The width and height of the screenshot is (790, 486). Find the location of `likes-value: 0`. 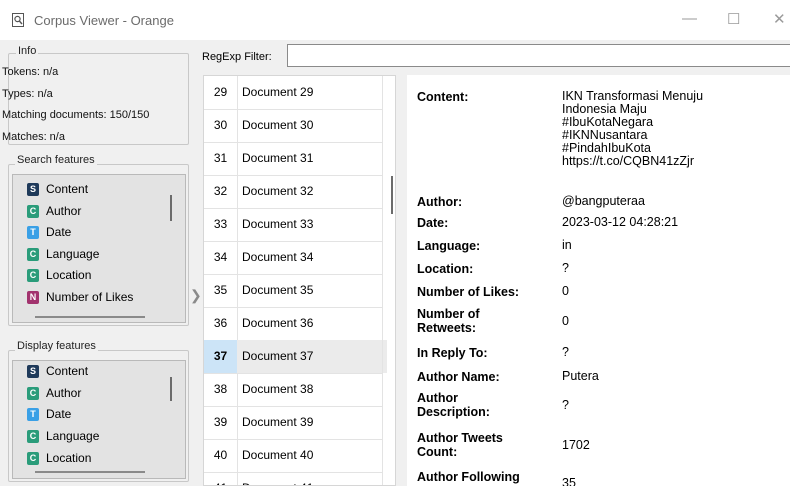

likes-value: 0 is located at coordinates (565, 291).